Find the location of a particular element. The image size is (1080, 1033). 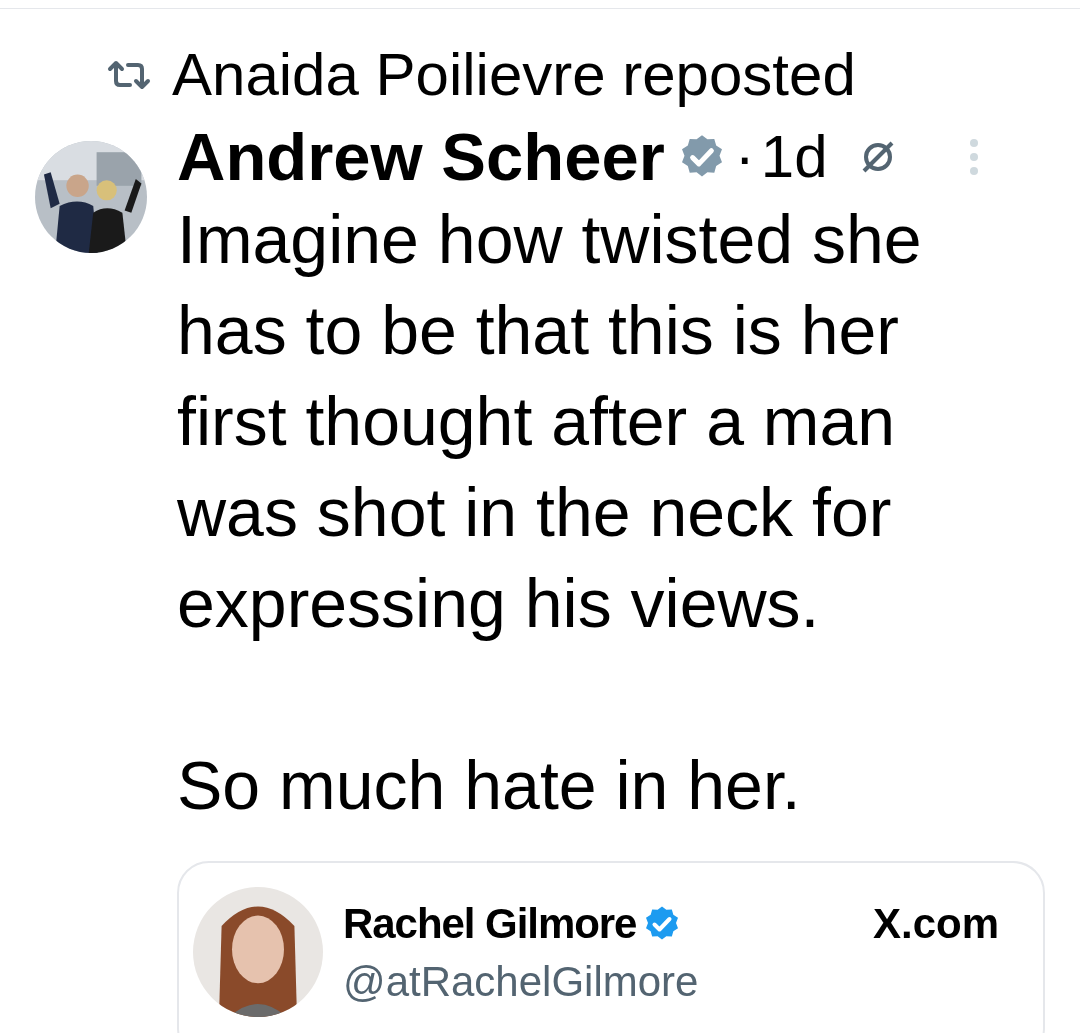

site-label: X.com is located at coordinates (935, 924).